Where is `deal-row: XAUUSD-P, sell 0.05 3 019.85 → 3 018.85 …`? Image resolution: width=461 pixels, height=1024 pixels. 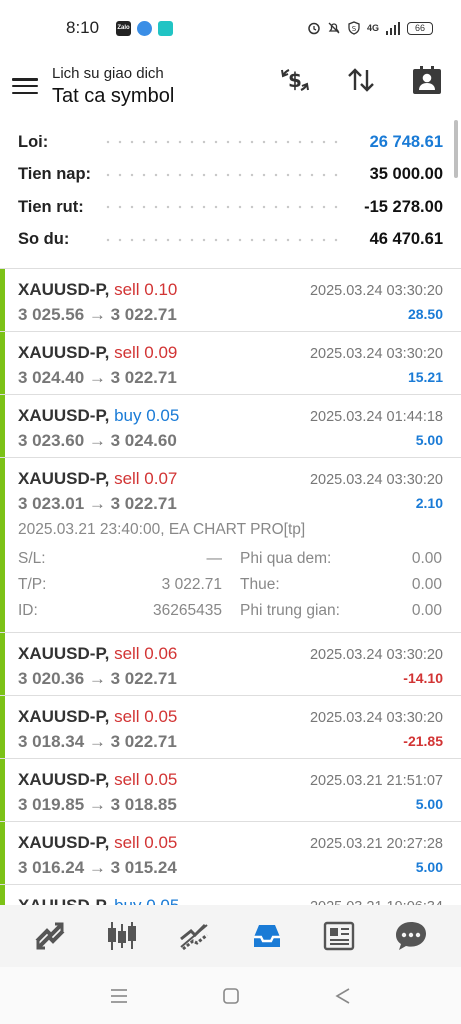
deal-row: XAUUSD-P, sell 0.05 3 019.85 → 3 018.85 … is located at coordinates (230, 790).